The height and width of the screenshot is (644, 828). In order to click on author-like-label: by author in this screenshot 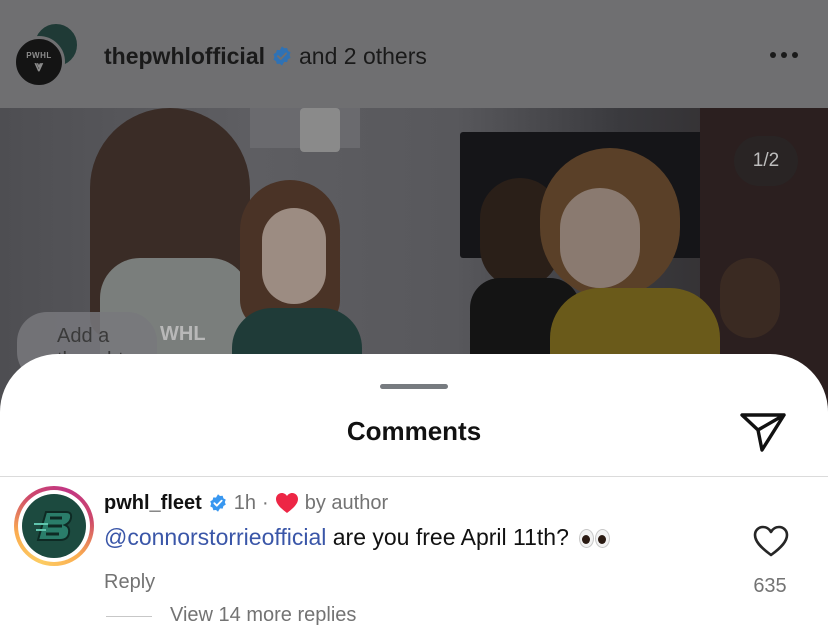, I will do `click(346, 502)`.